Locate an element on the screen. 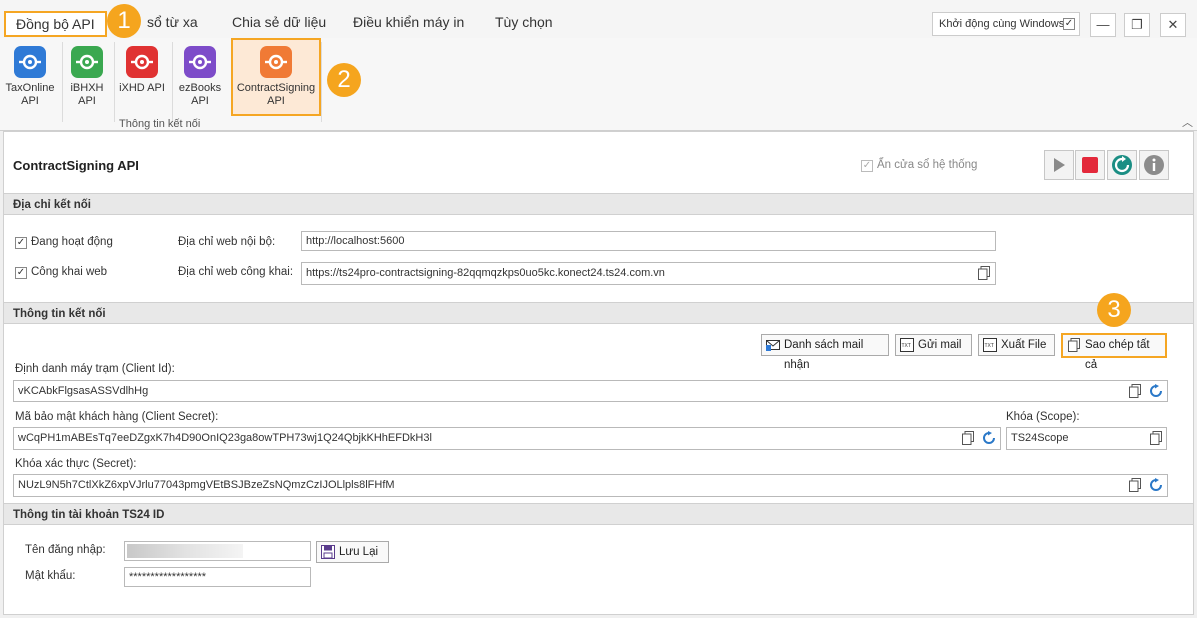  hide-tray-label: Ẩn cửa sổ hệ thống is located at coordinates (927, 165).